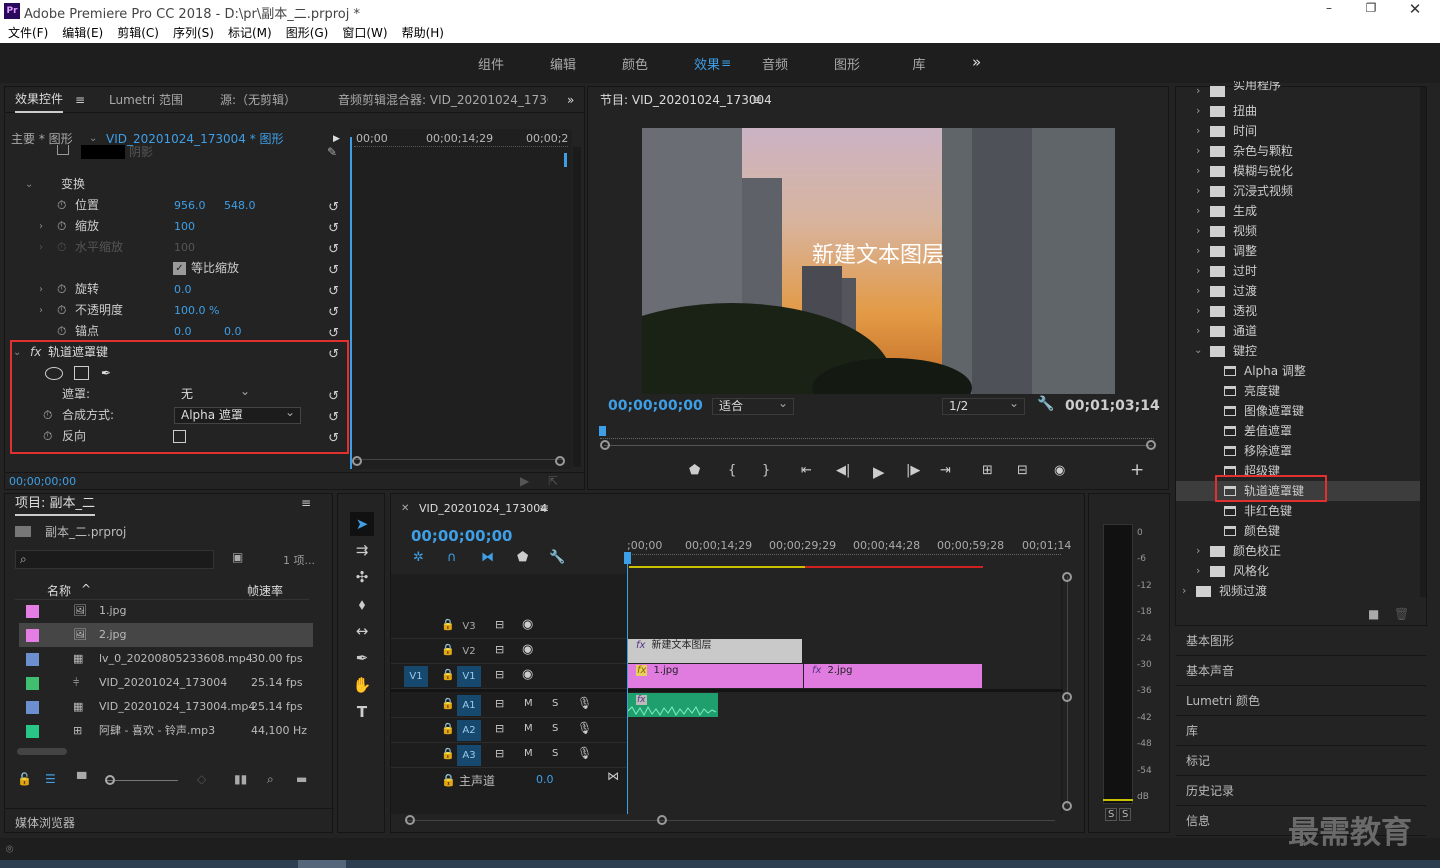  I want to click on checkbox-shadow, so click(63, 150).